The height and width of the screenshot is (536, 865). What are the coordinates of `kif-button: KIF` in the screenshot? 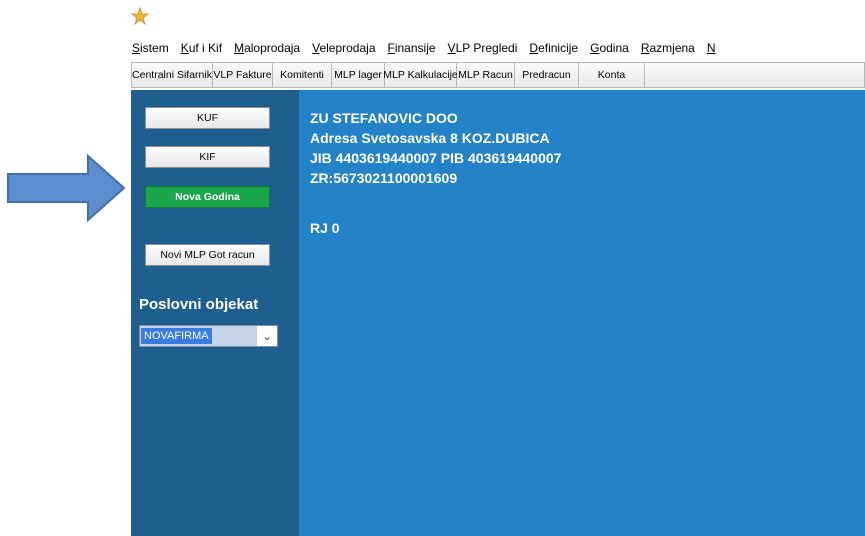 It's located at (207, 157).